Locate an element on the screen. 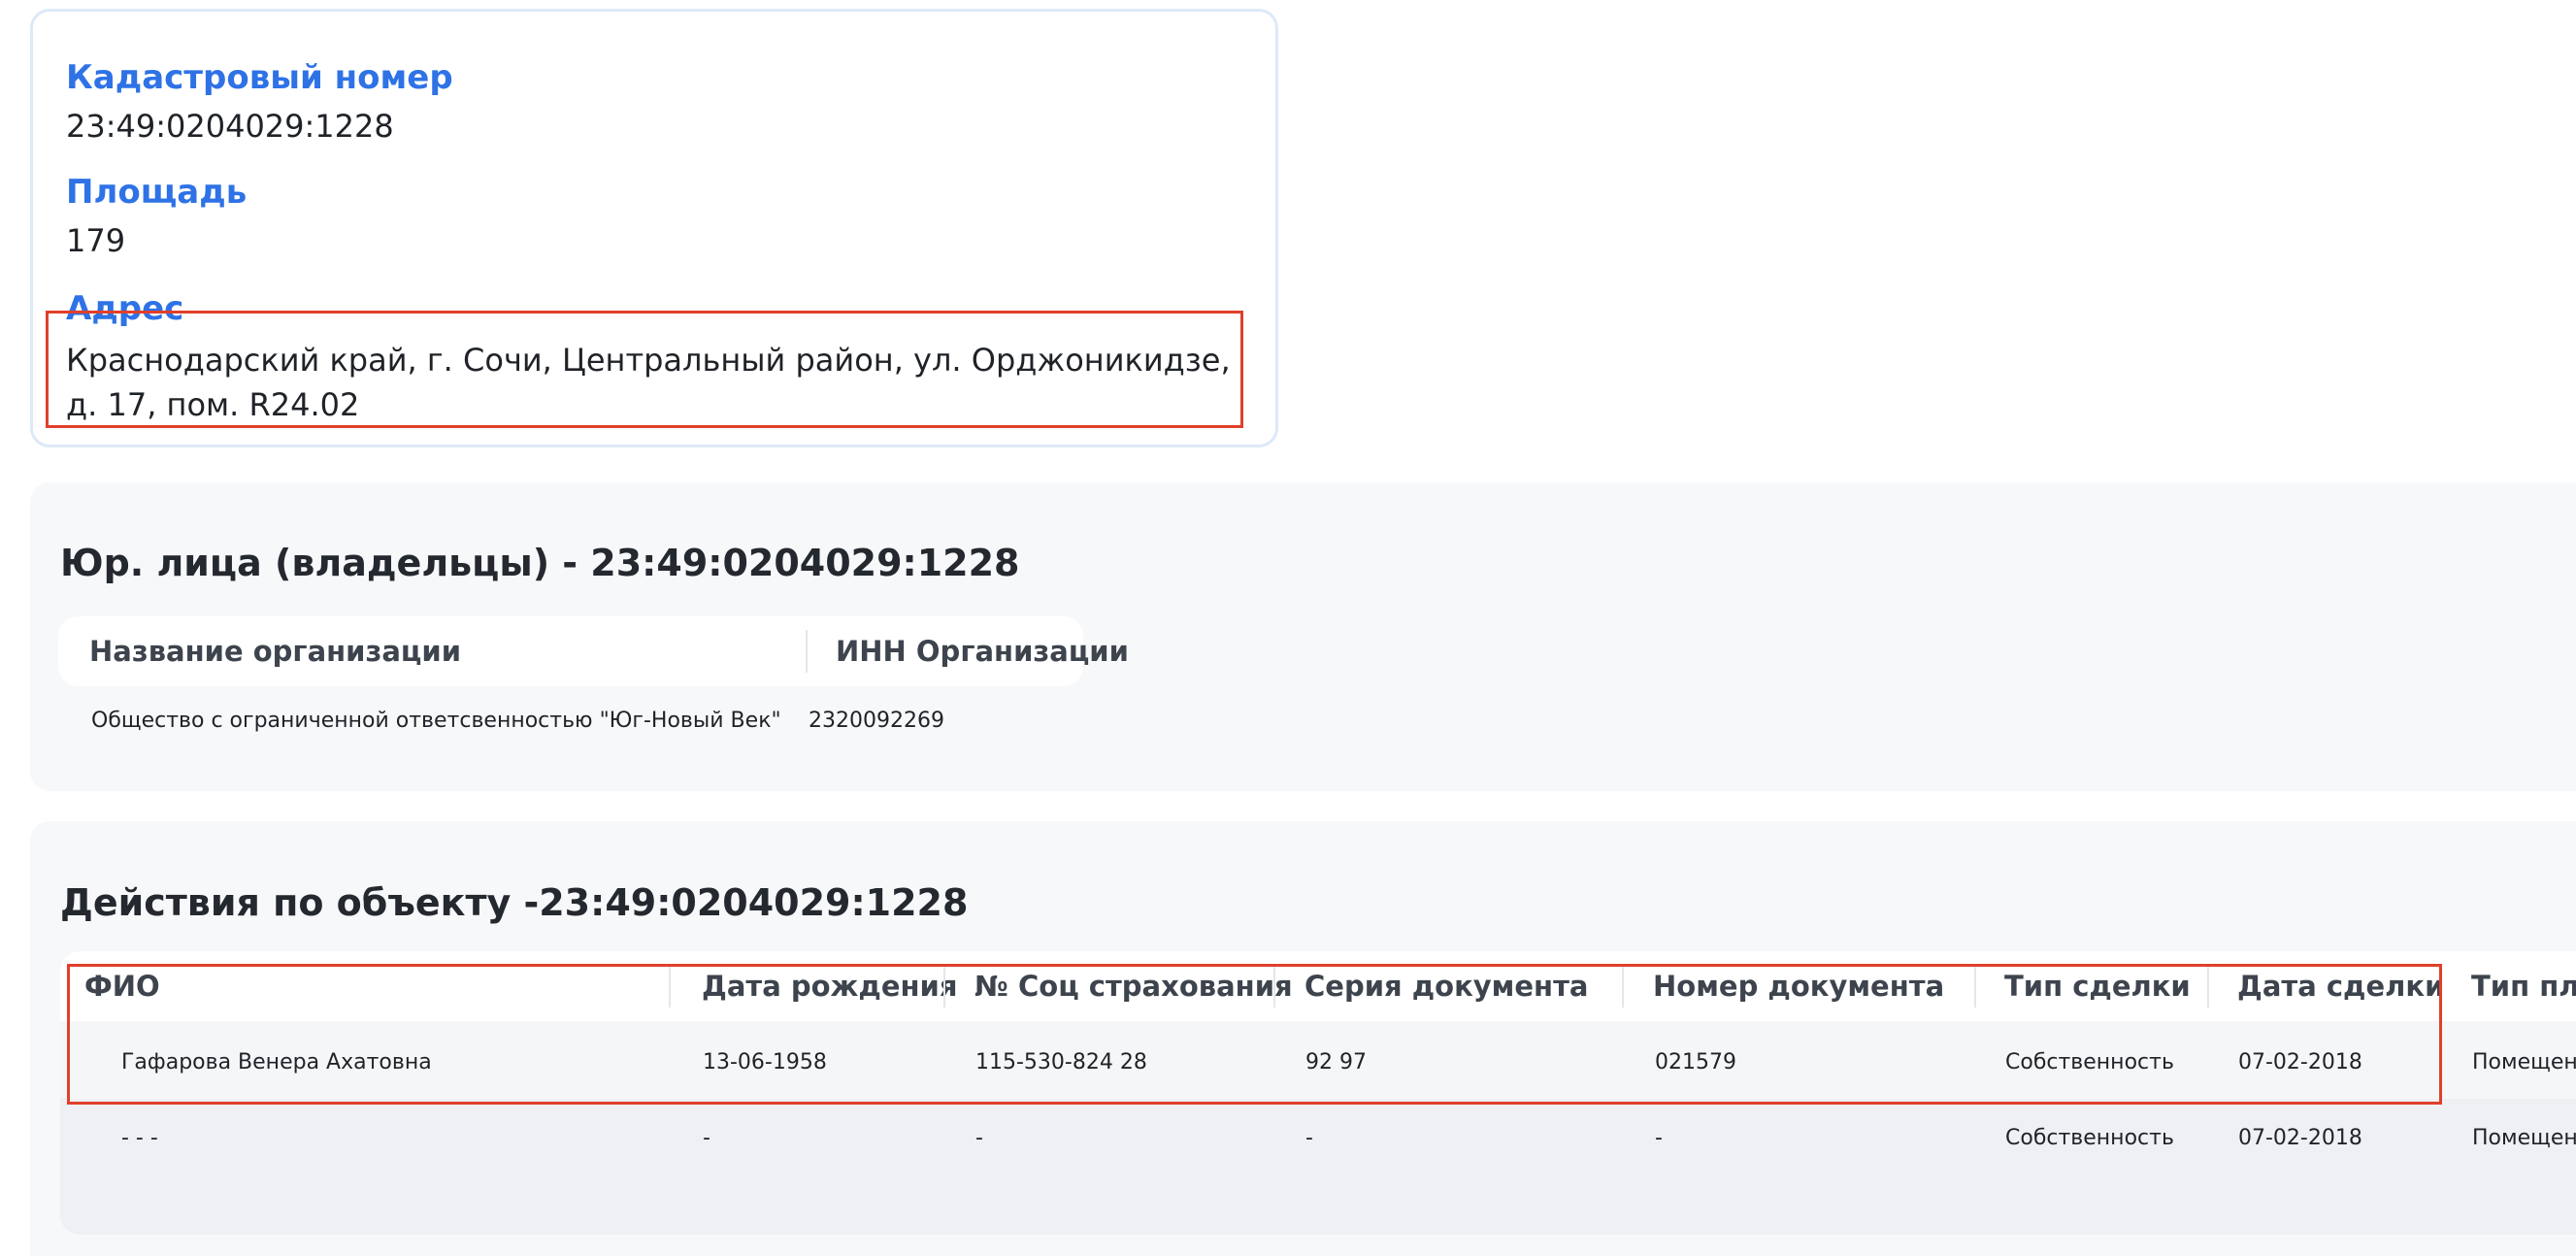 The width and height of the screenshot is (2576, 1256). column-fio: ФИО is located at coordinates (122, 986).